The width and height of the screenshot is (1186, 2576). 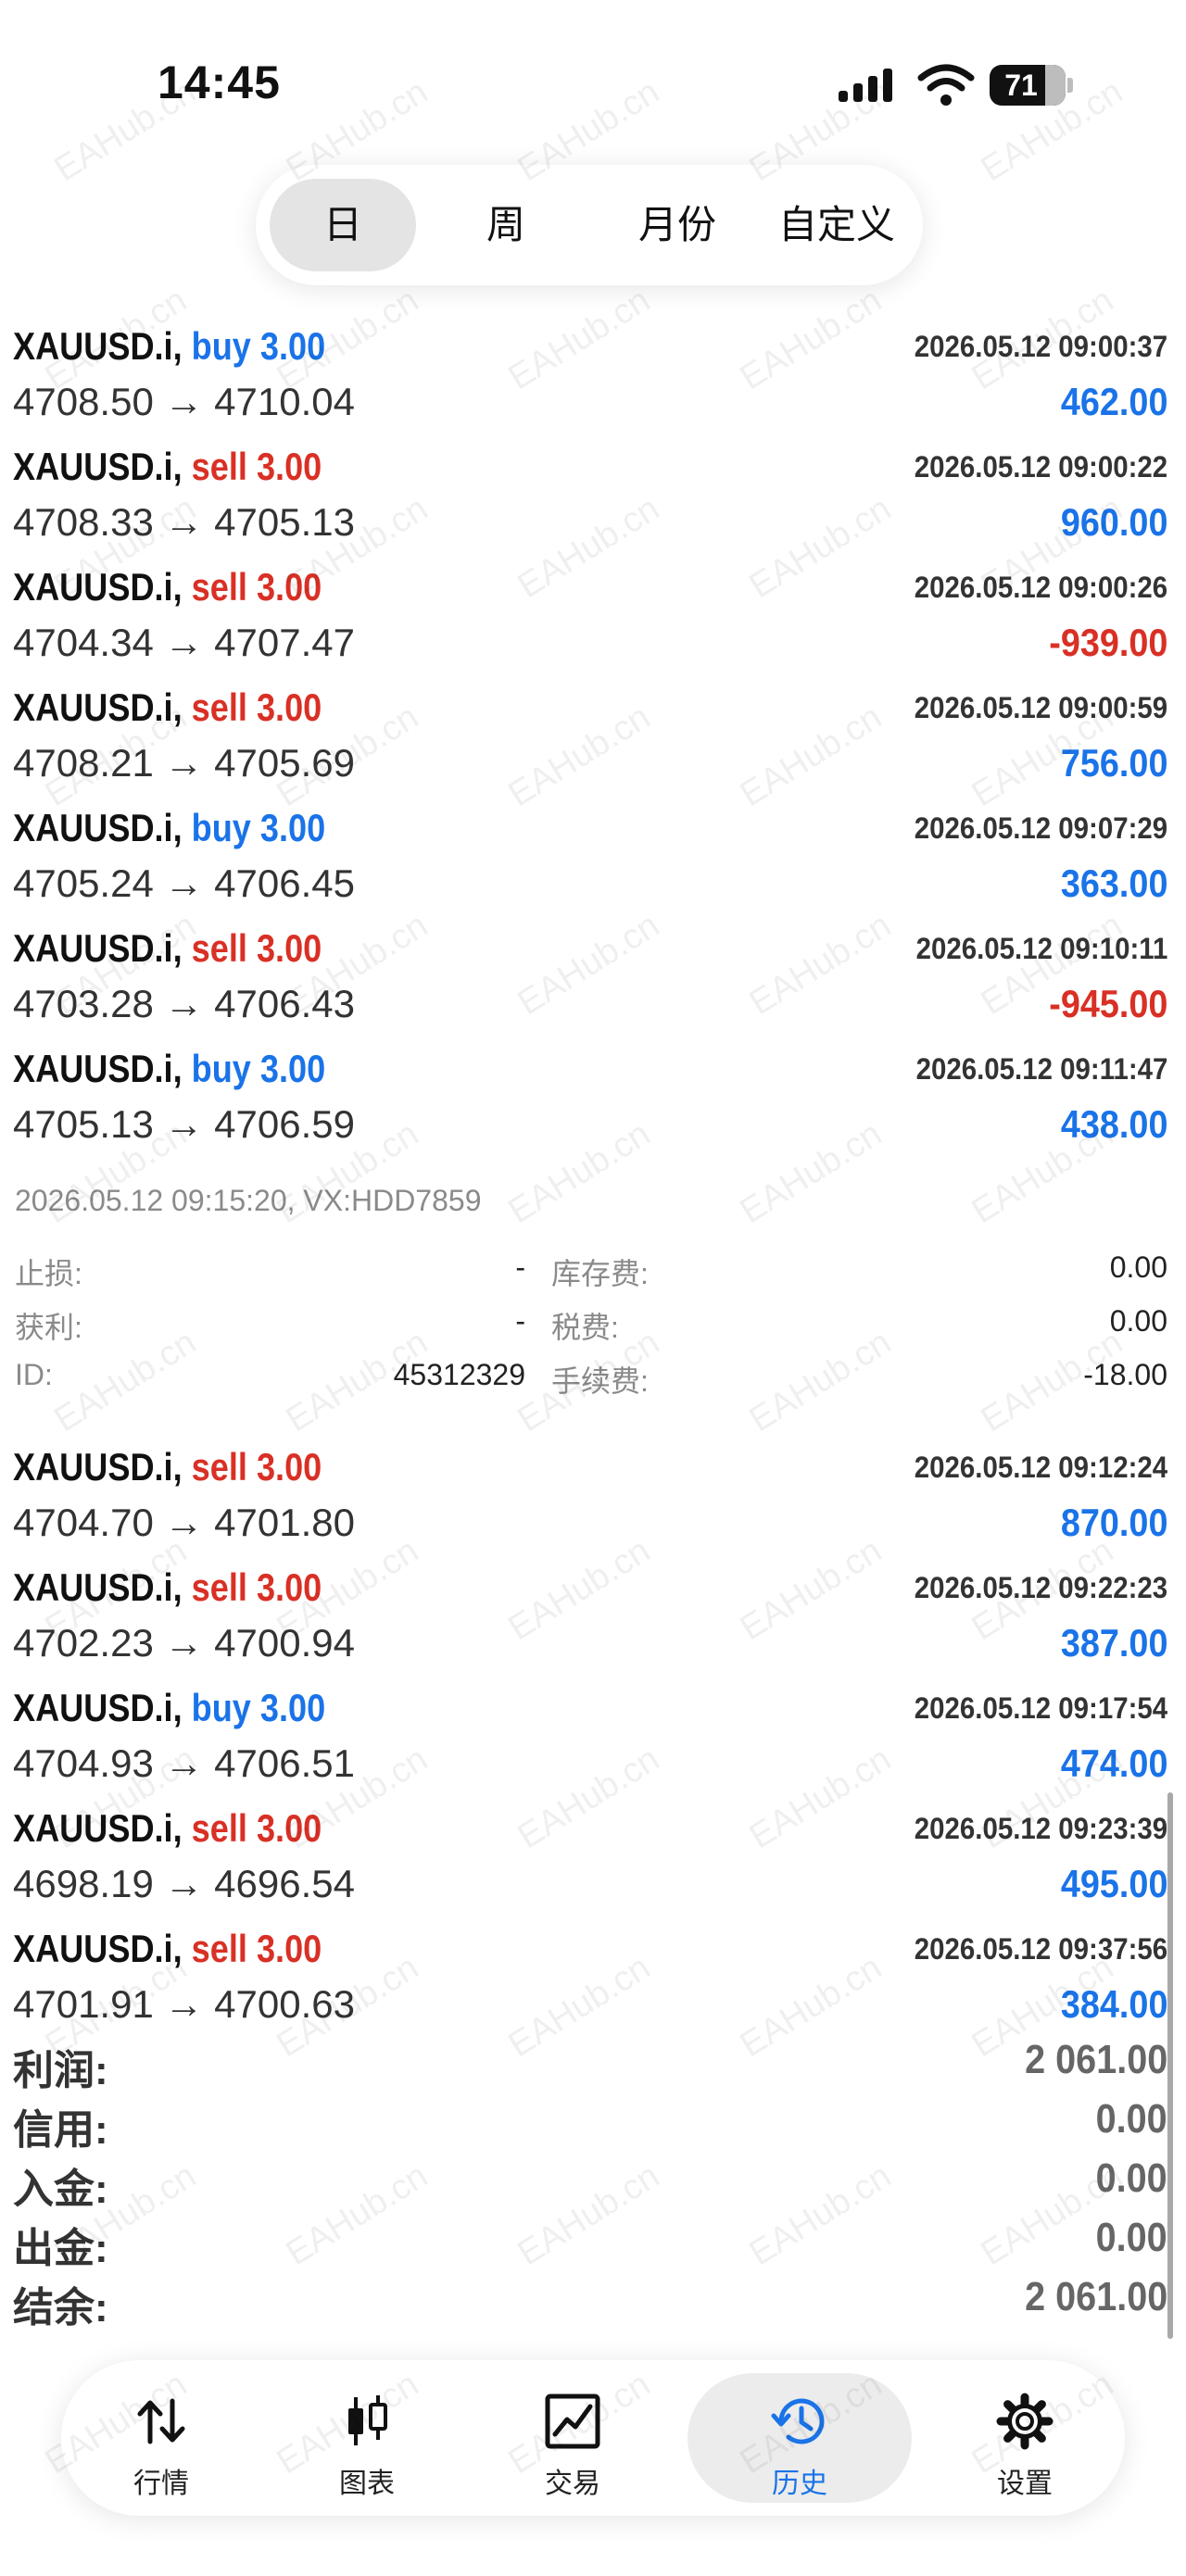 I want to click on nav-label: 图表, so click(x=367, y=2484).